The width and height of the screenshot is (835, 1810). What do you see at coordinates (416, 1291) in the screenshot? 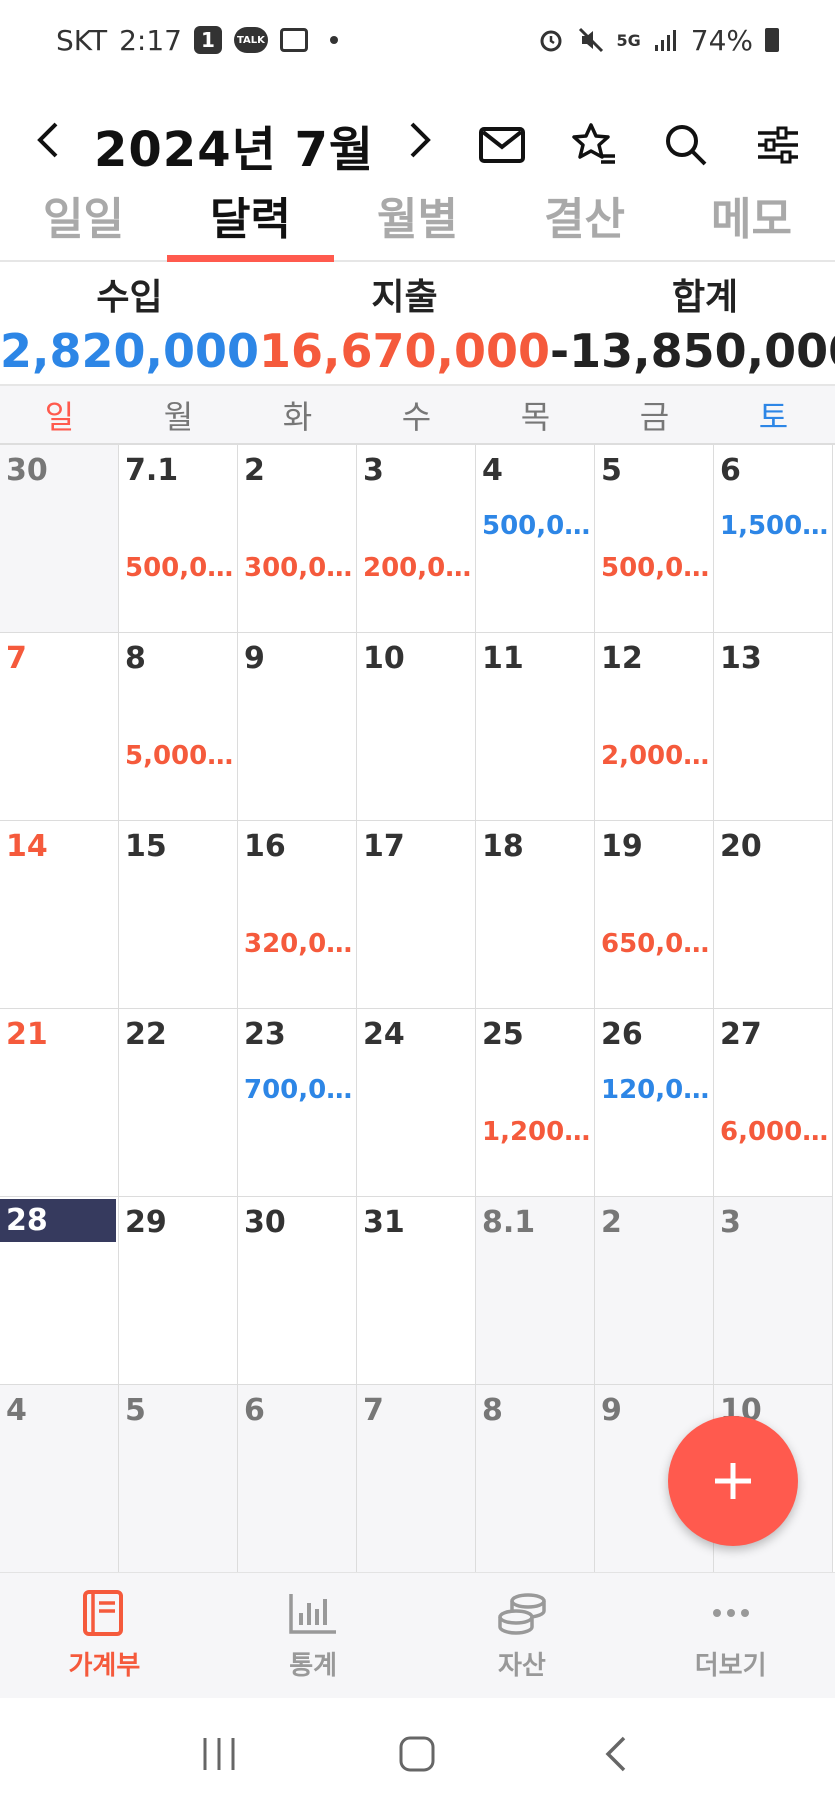
I see `calendar-day-cell: 31` at bounding box center [416, 1291].